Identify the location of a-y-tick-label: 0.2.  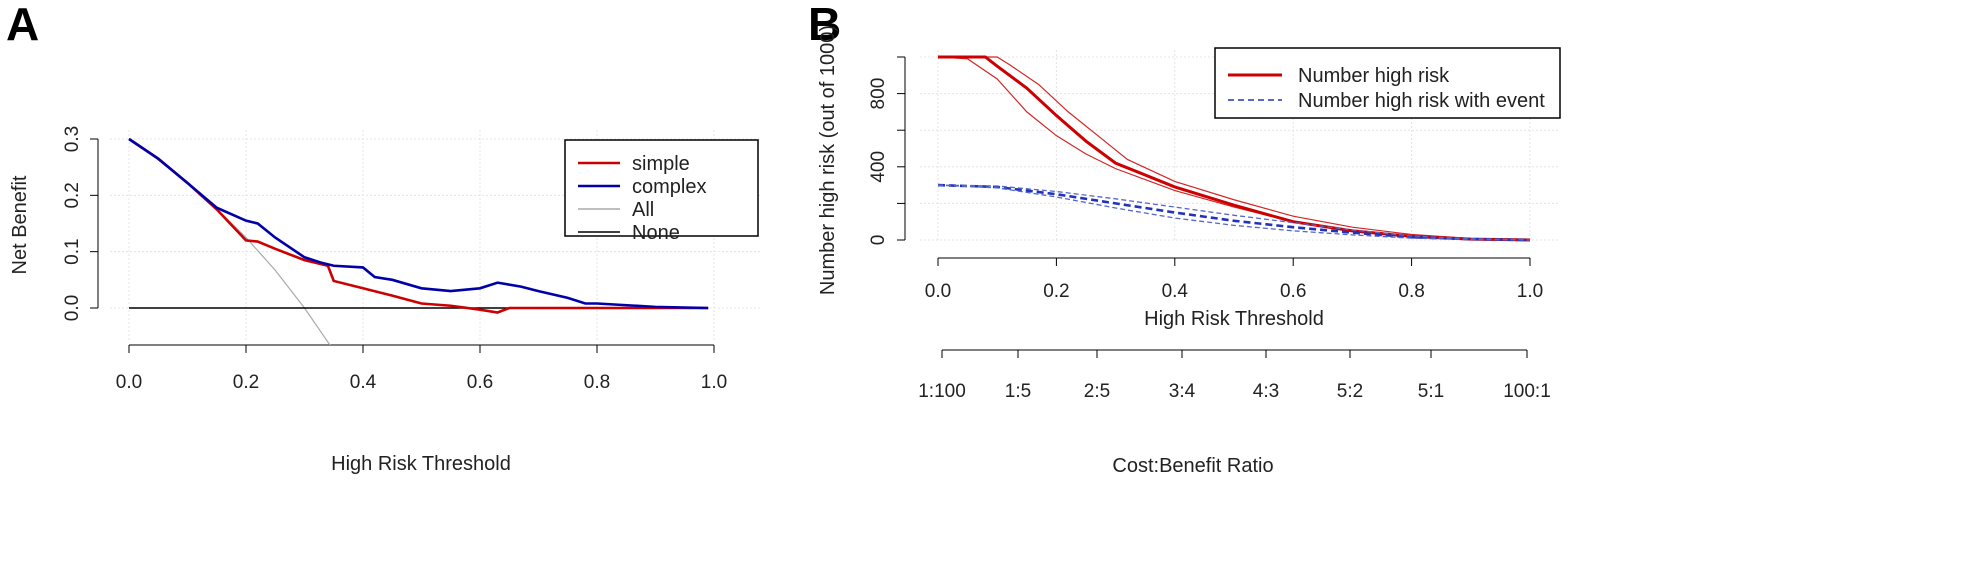
(72, 195).